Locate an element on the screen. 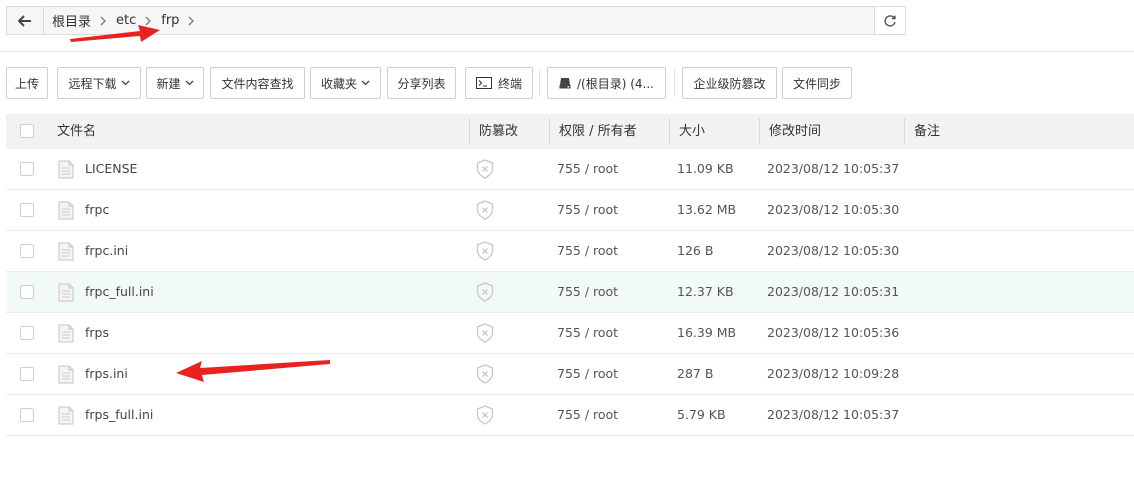  share-list-button: 分享列表 is located at coordinates (421, 83).